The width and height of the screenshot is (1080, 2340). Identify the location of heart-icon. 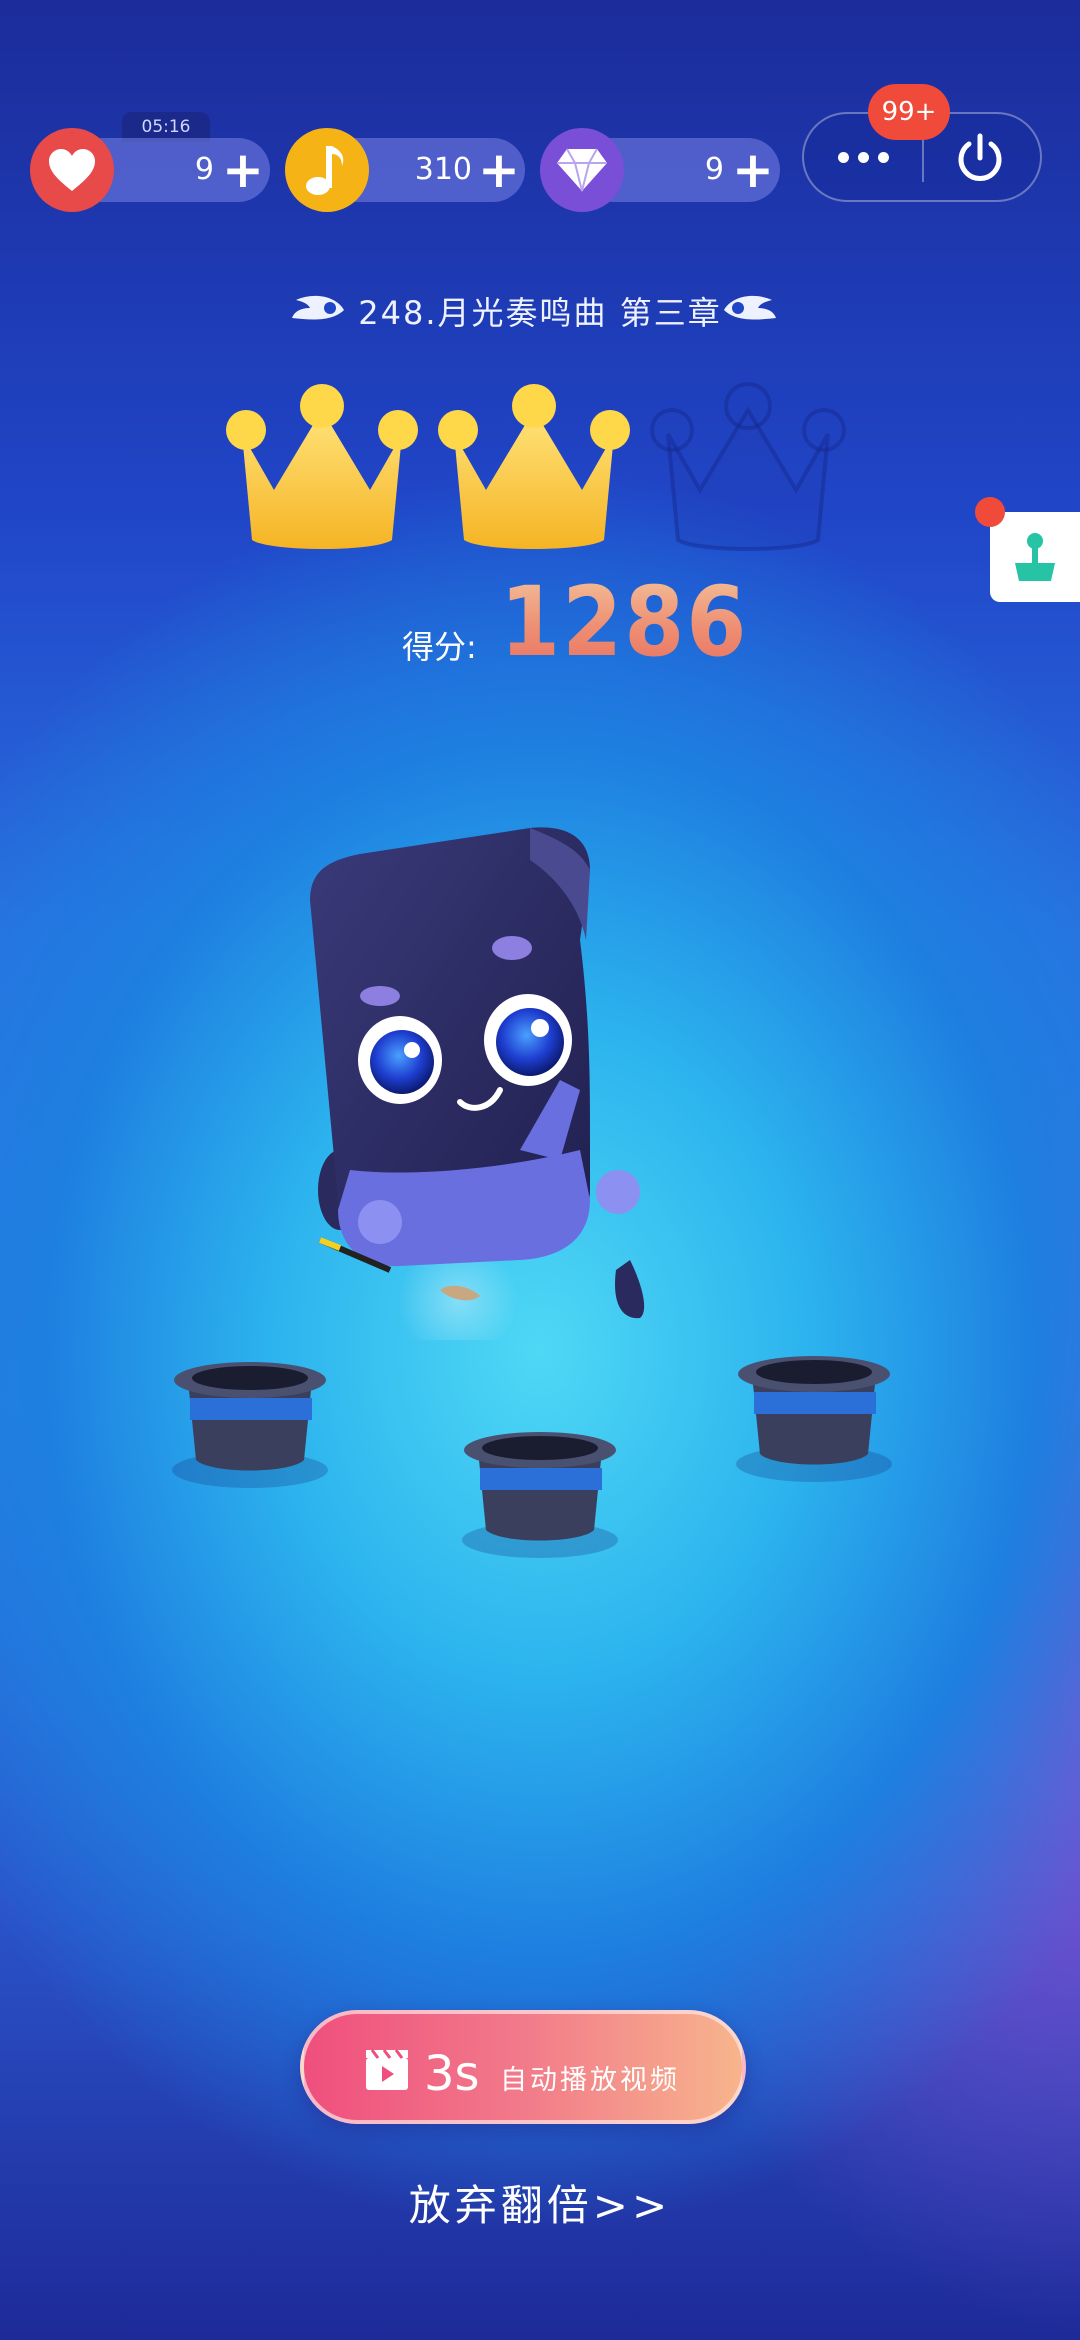
(72, 170).